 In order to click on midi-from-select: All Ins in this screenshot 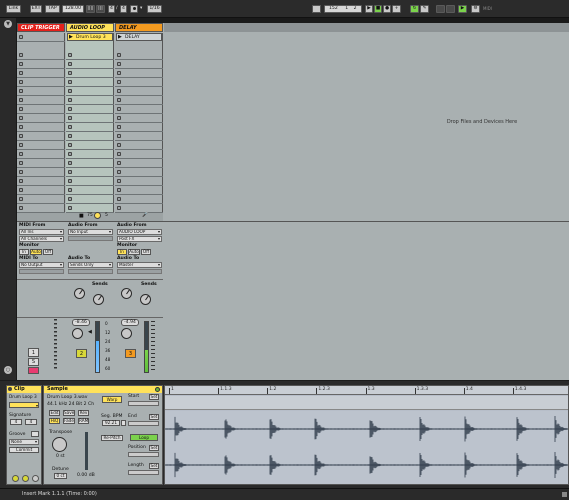, I will do `click(41, 232)`.